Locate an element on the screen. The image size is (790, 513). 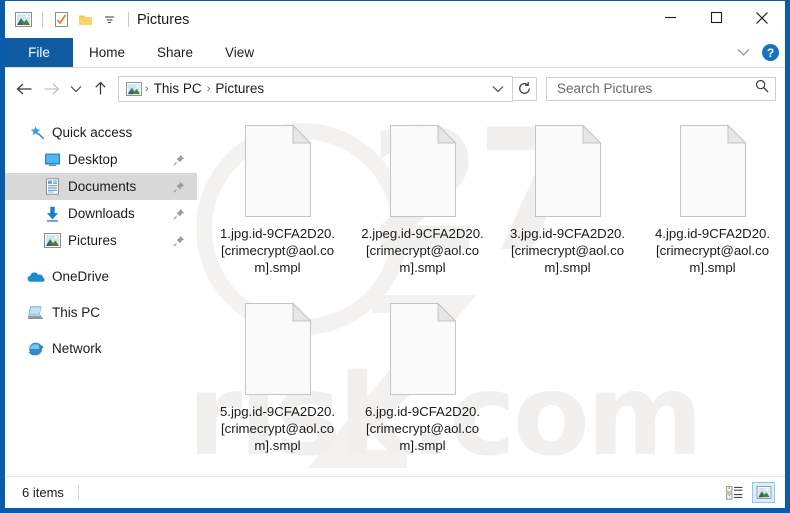
sidebar-item-label: Network is located at coordinates (77, 348).